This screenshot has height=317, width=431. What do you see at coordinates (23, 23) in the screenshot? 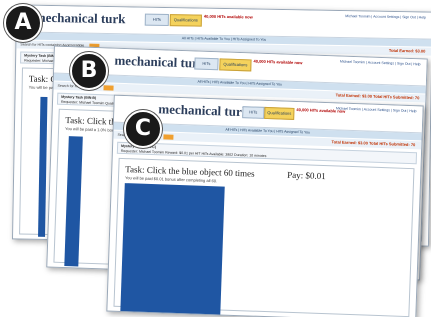
I see `badge-a: A` at bounding box center [23, 23].